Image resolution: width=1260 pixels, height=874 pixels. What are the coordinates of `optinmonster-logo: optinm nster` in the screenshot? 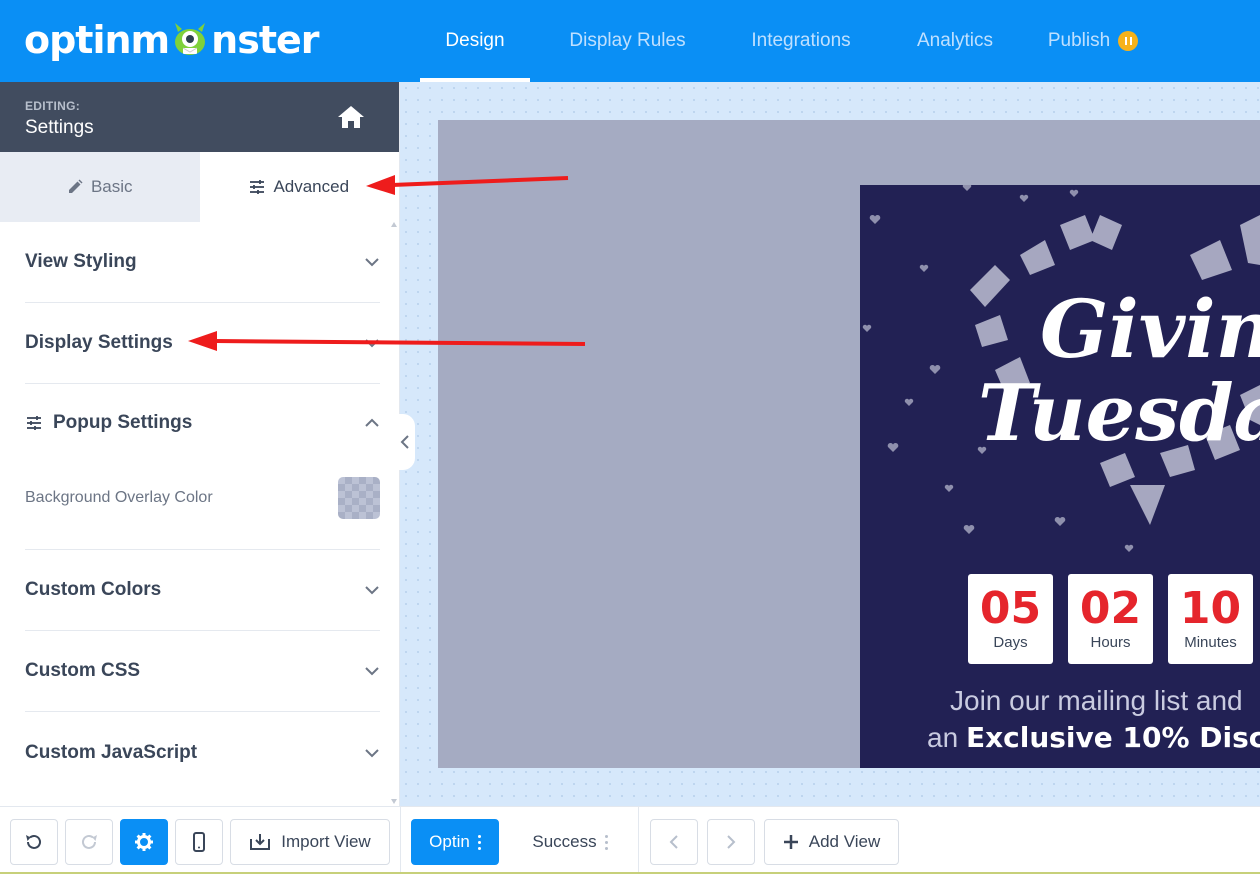 It's located at (172, 40).